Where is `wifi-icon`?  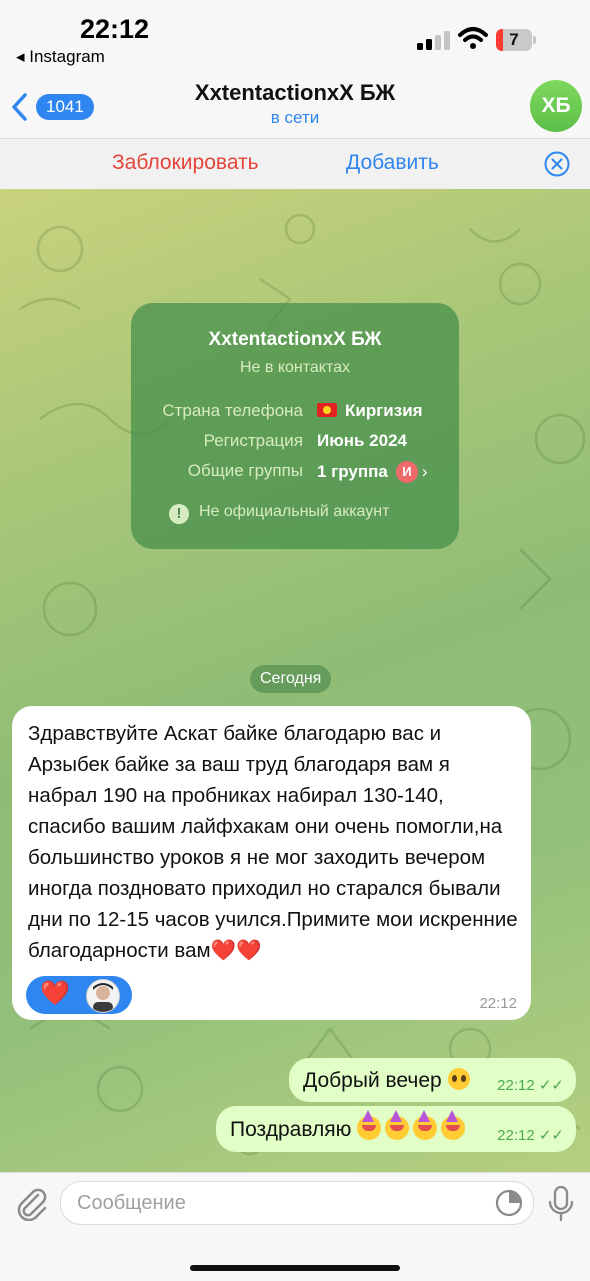
wifi-icon is located at coordinates (473, 38).